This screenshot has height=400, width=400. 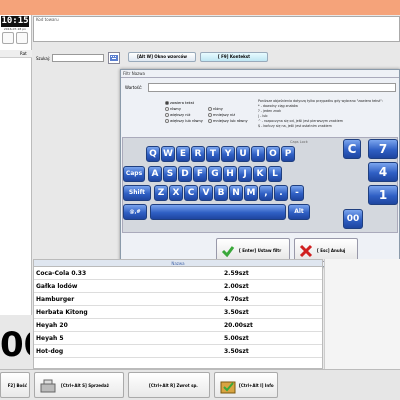 I want to click on cell-name: Hot-dog, so click(x=50, y=351).